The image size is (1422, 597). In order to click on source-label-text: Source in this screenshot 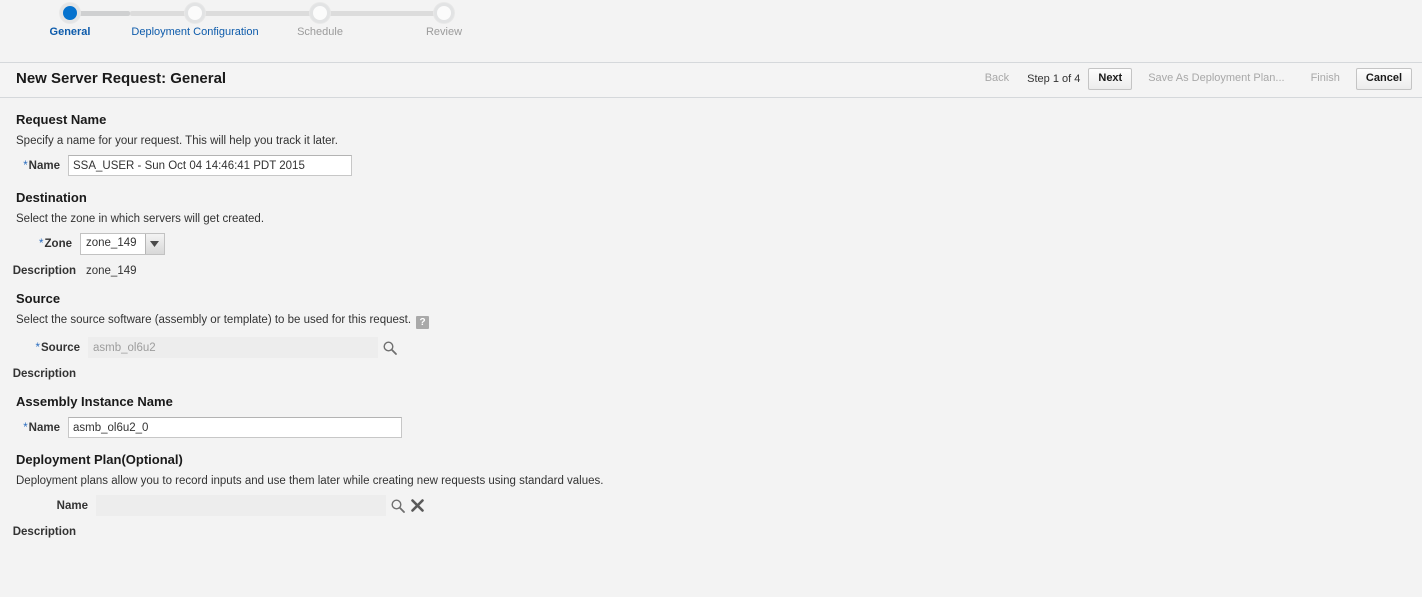, I will do `click(60, 347)`.